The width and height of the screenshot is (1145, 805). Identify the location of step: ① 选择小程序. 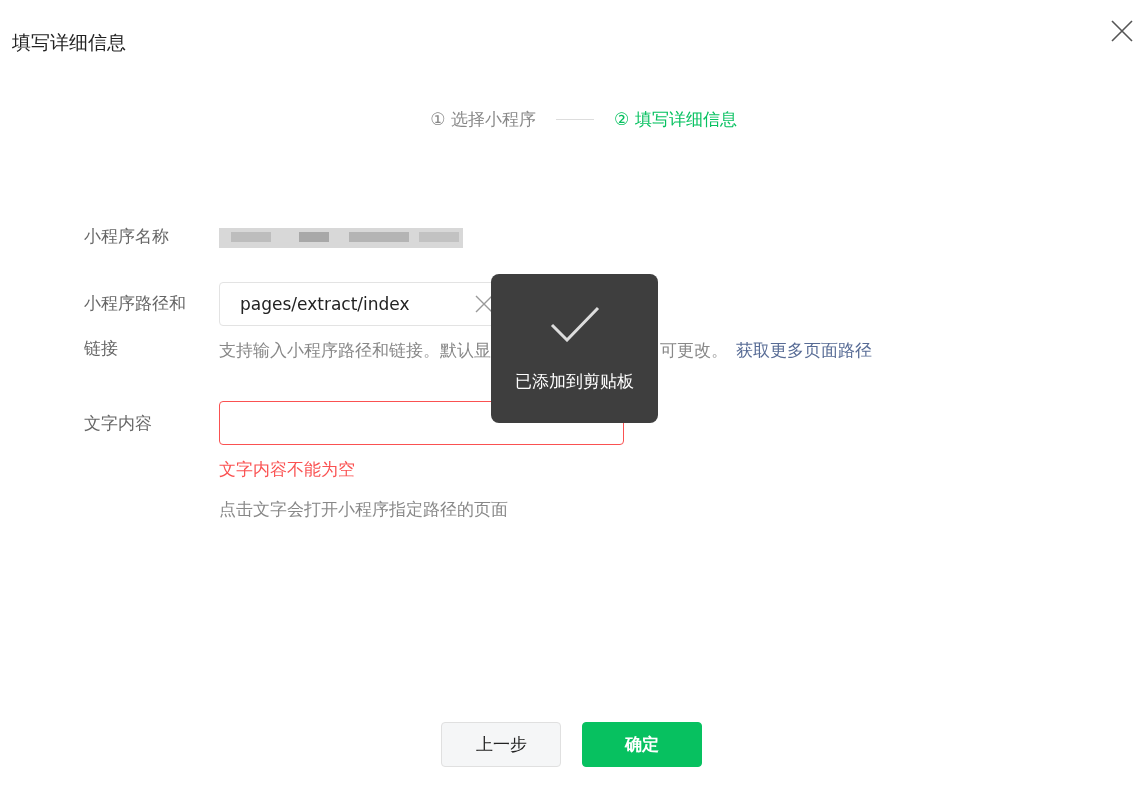
(483, 119).